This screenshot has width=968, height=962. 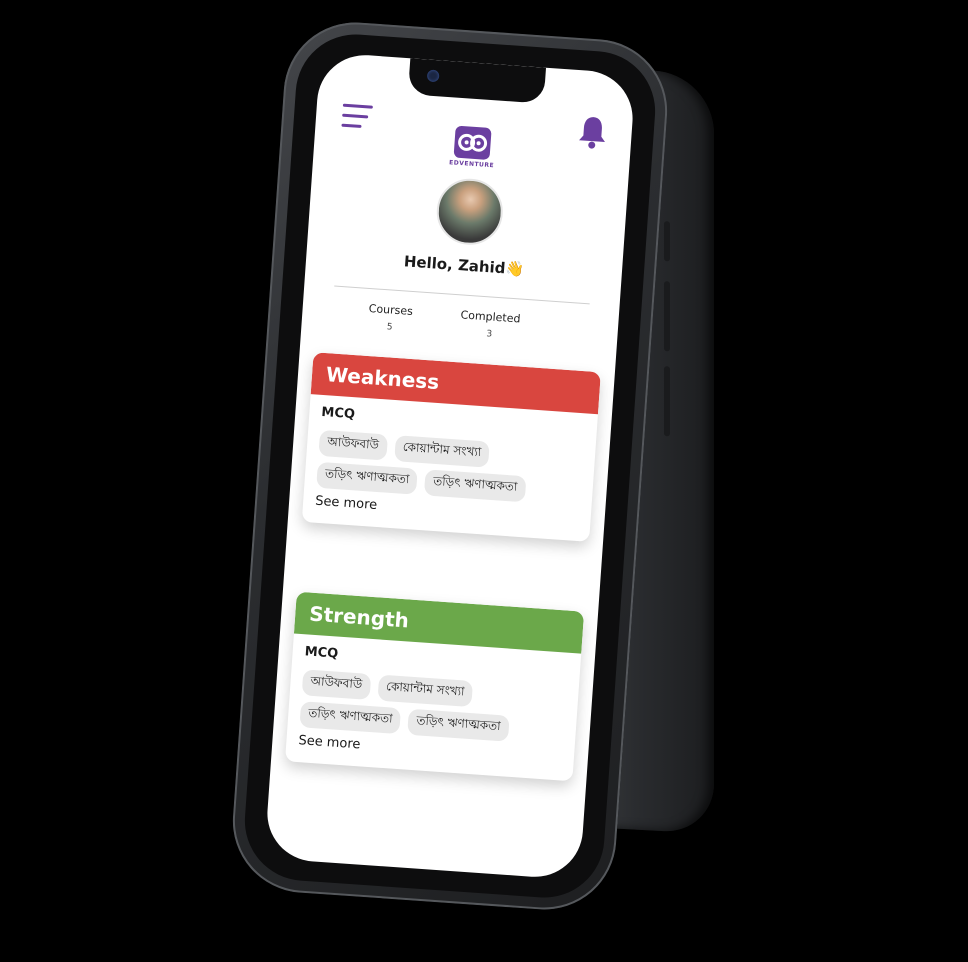 I want to click on app-logo: EDVENTURE, so click(x=472, y=147).